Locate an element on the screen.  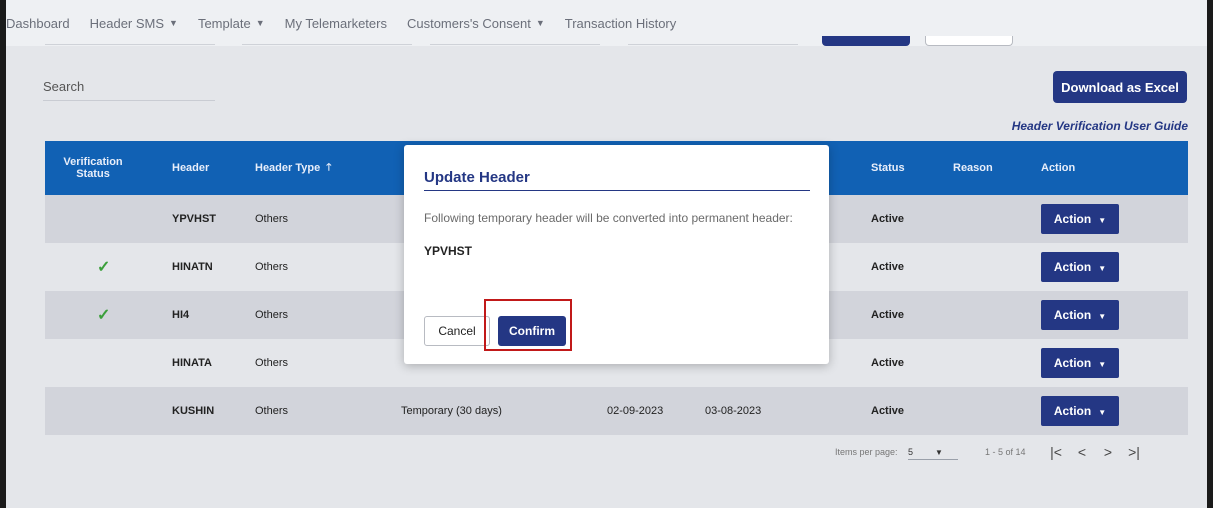
prev-page-icon: < is located at coordinates (1082, 452).